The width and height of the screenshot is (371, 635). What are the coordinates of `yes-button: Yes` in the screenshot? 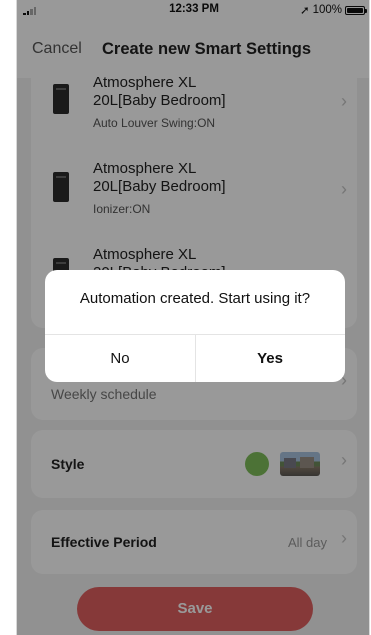 It's located at (270, 358).